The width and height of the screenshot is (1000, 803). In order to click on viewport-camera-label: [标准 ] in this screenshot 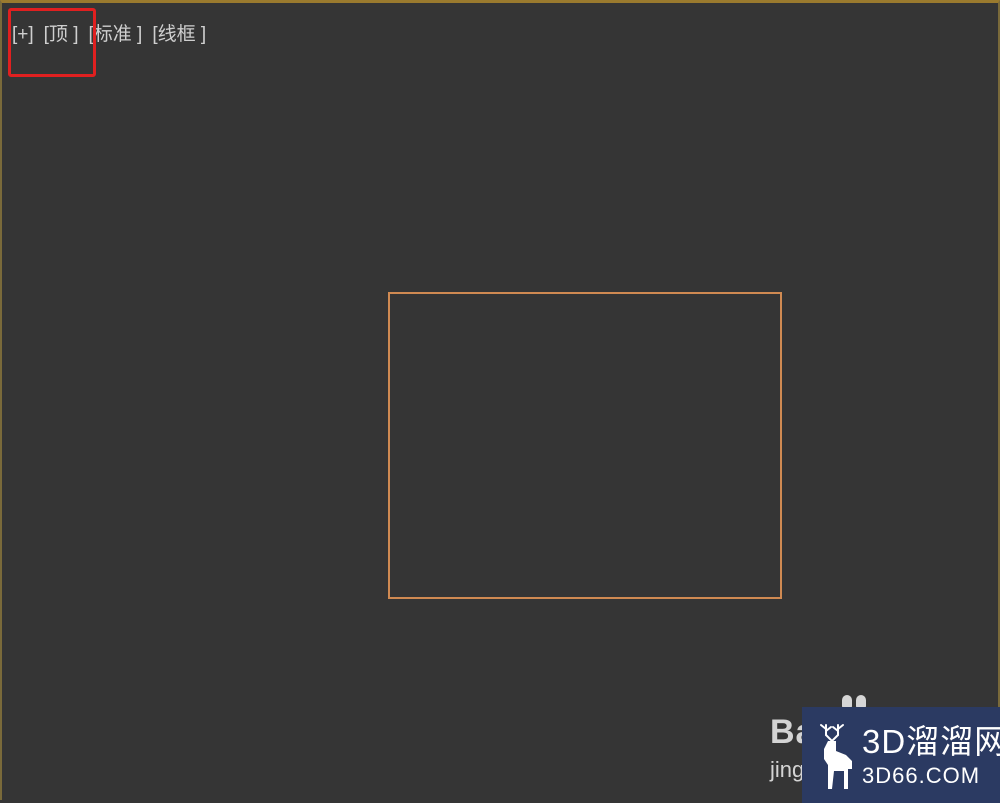, I will do `click(116, 35)`.